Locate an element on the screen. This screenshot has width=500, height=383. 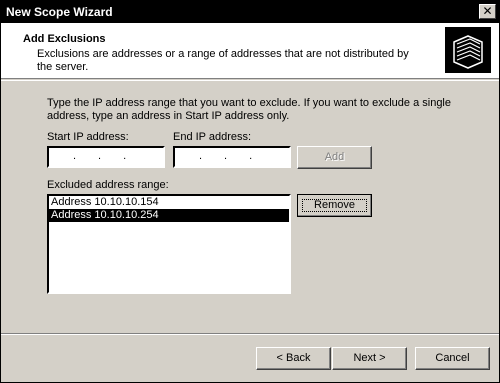
list-item: Address 10.10.10.154 is located at coordinates (169, 202).